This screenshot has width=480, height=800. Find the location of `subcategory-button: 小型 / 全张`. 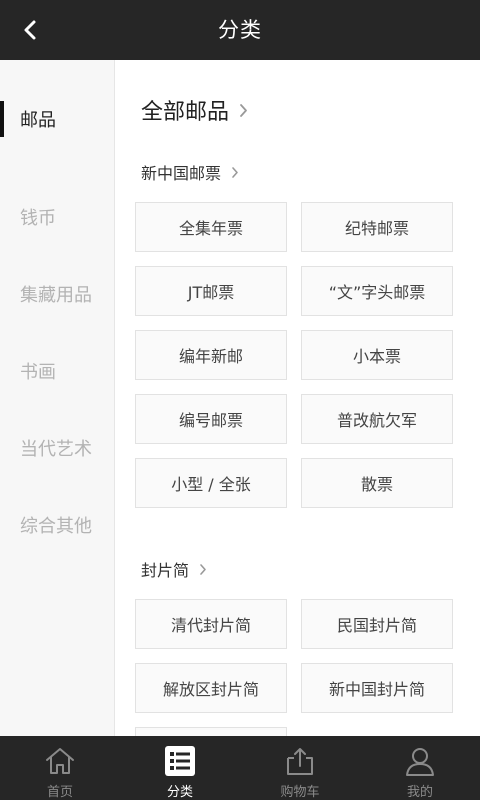

subcategory-button: 小型 / 全张 is located at coordinates (211, 483).